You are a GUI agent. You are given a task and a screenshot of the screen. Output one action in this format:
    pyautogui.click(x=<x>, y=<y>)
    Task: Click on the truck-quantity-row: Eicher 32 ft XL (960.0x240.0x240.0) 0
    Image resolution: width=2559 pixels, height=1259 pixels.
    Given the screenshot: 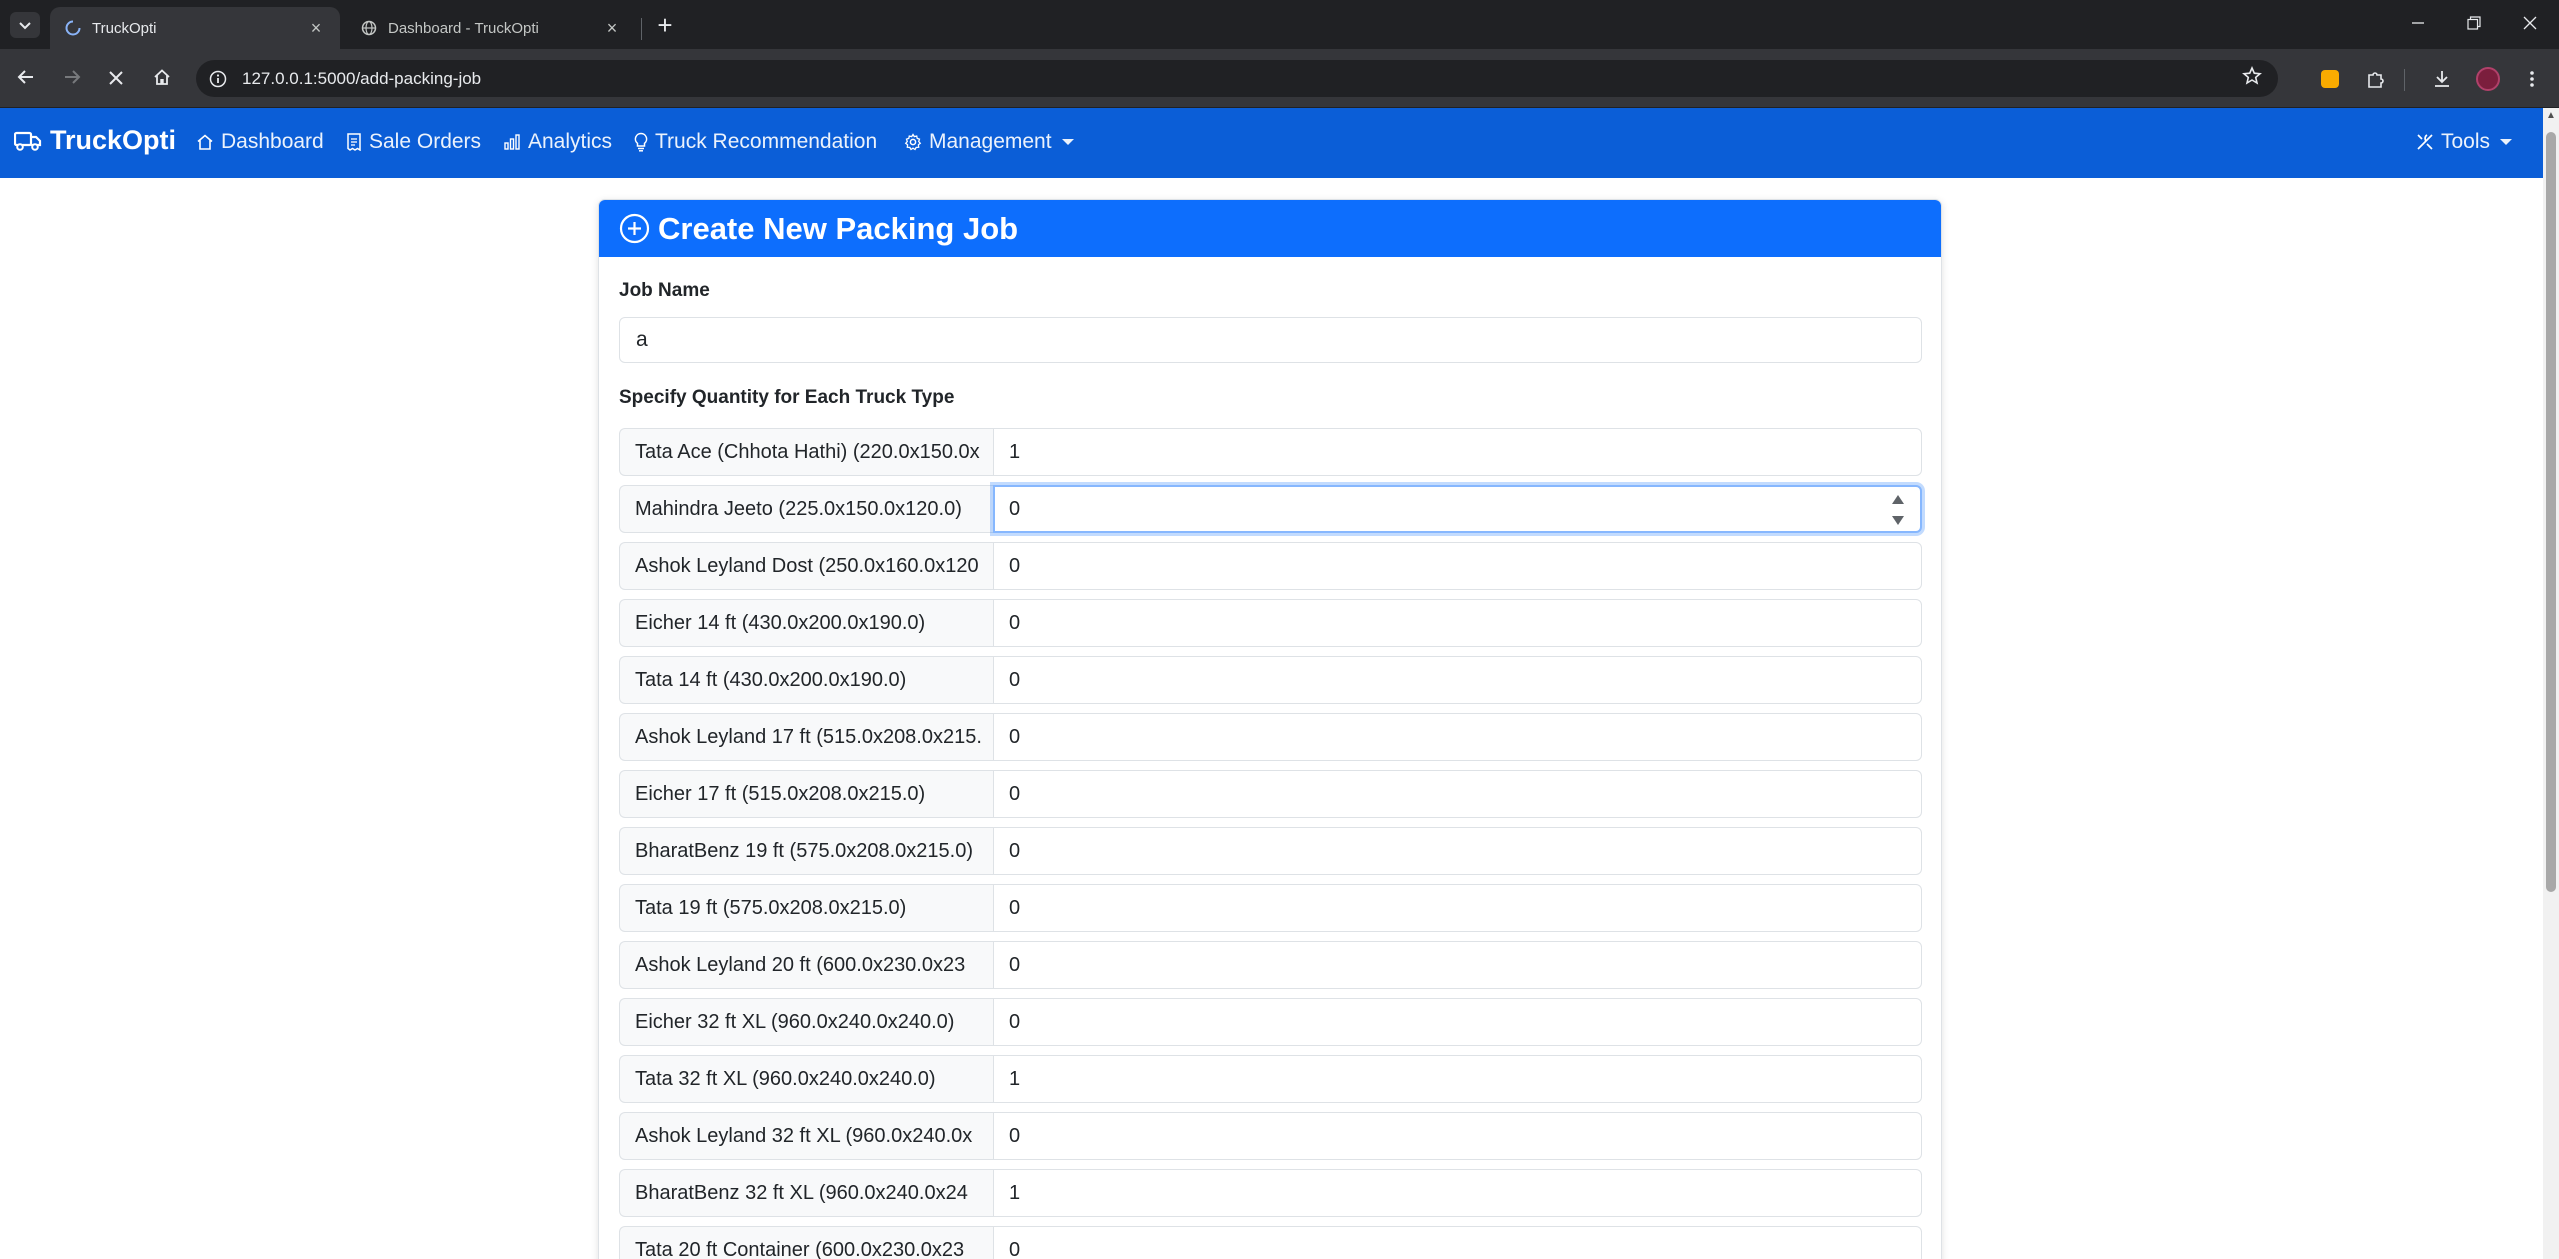 What is the action you would take?
    pyautogui.click(x=1270, y=1022)
    